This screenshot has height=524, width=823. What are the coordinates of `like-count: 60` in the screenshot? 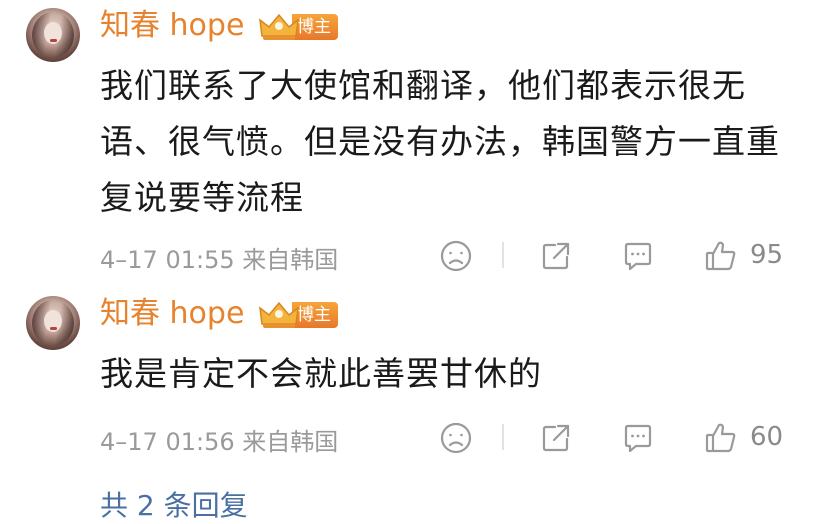 It's located at (767, 437).